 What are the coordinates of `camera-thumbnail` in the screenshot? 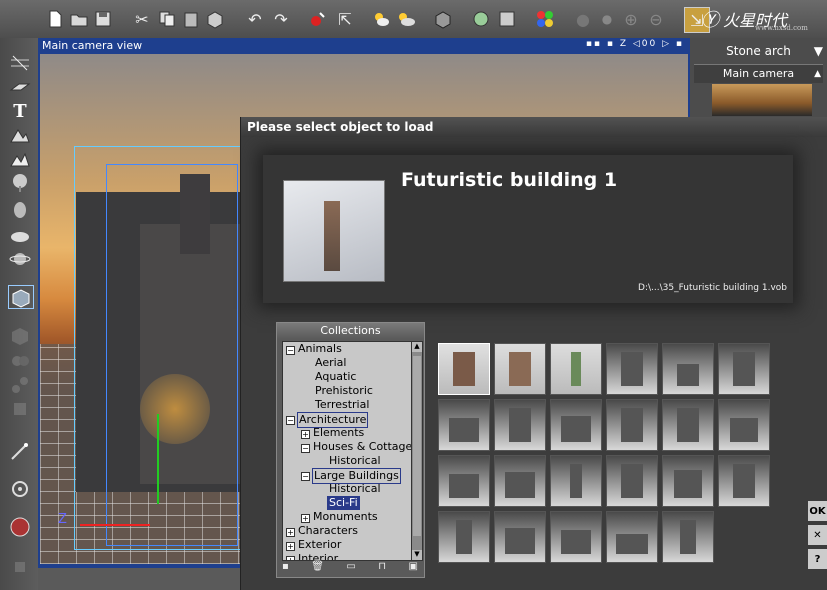 It's located at (762, 100).